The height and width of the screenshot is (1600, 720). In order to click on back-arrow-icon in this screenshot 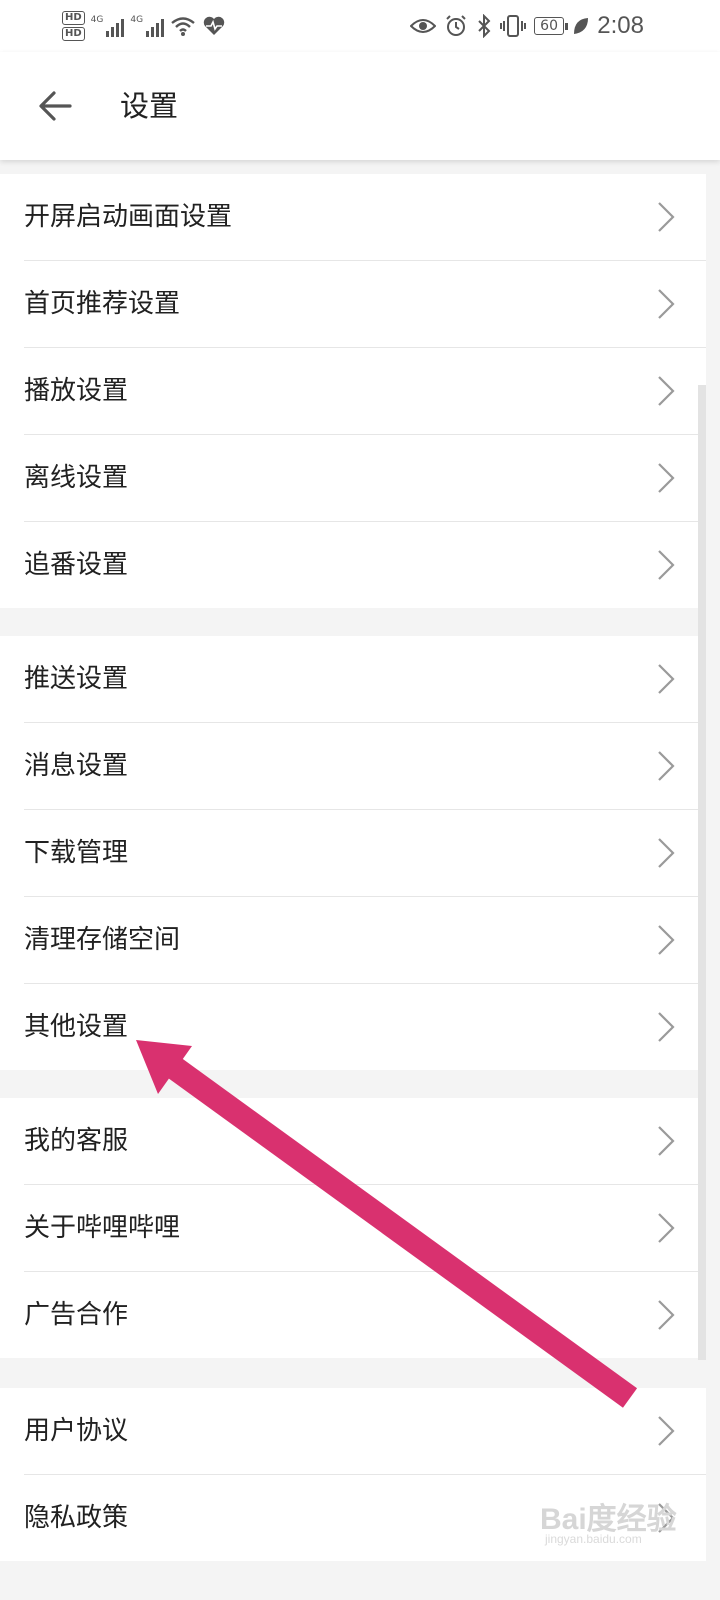, I will do `click(56, 106)`.